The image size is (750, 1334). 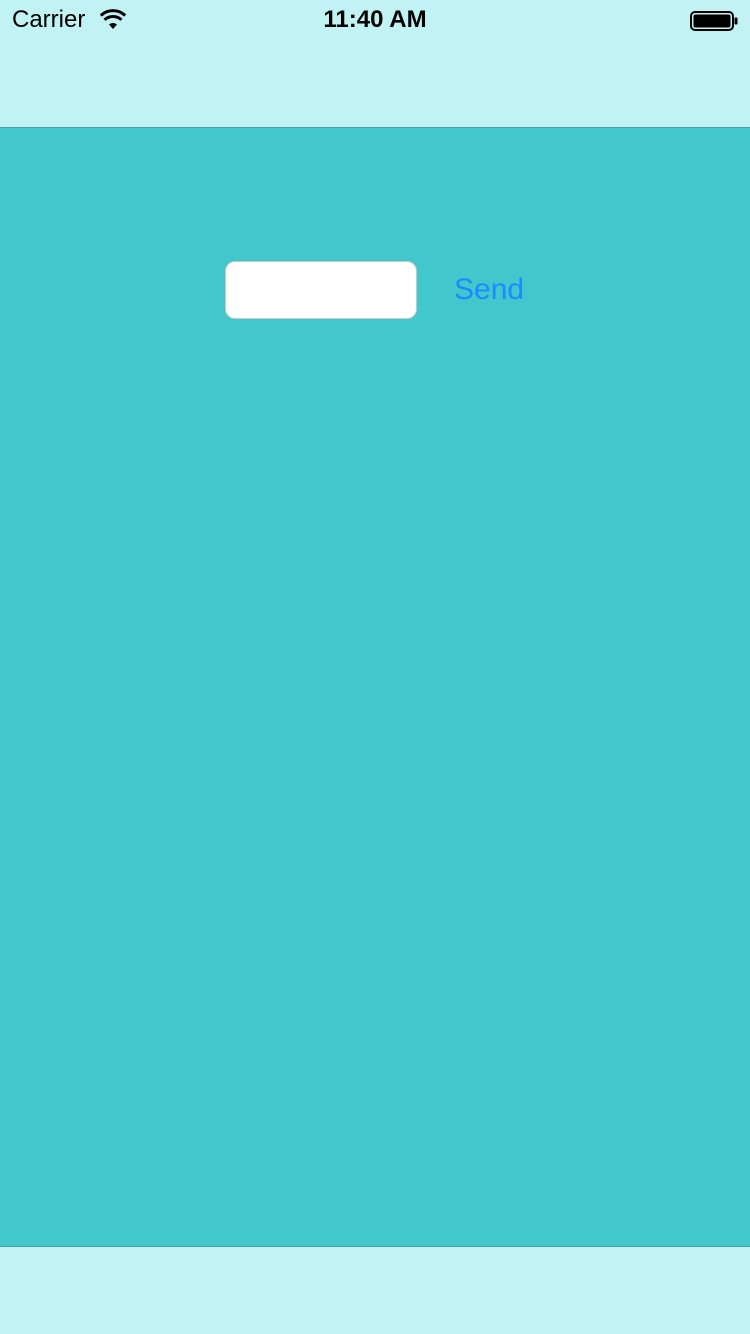 I want to click on status-bar: Carrier 11:40 AM, so click(x=375, y=20).